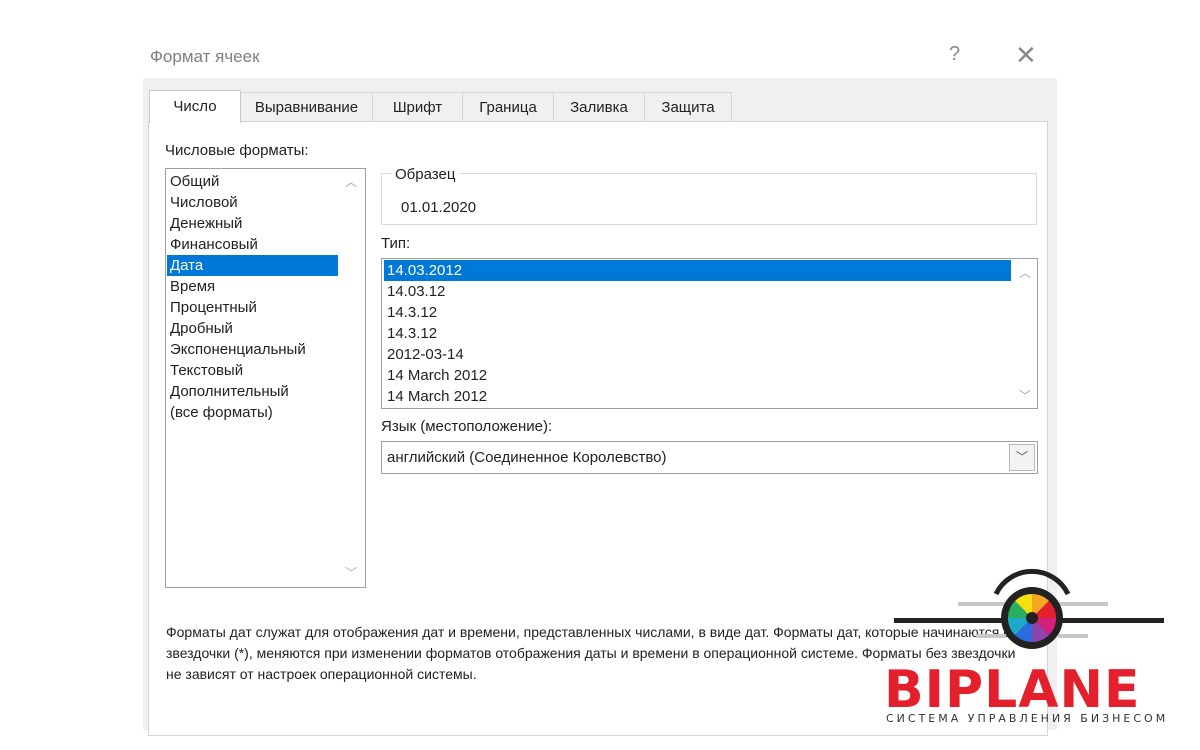  What do you see at coordinates (697, 291) in the screenshot?
I see `list-item: 14.03.12` at bounding box center [697, 291].